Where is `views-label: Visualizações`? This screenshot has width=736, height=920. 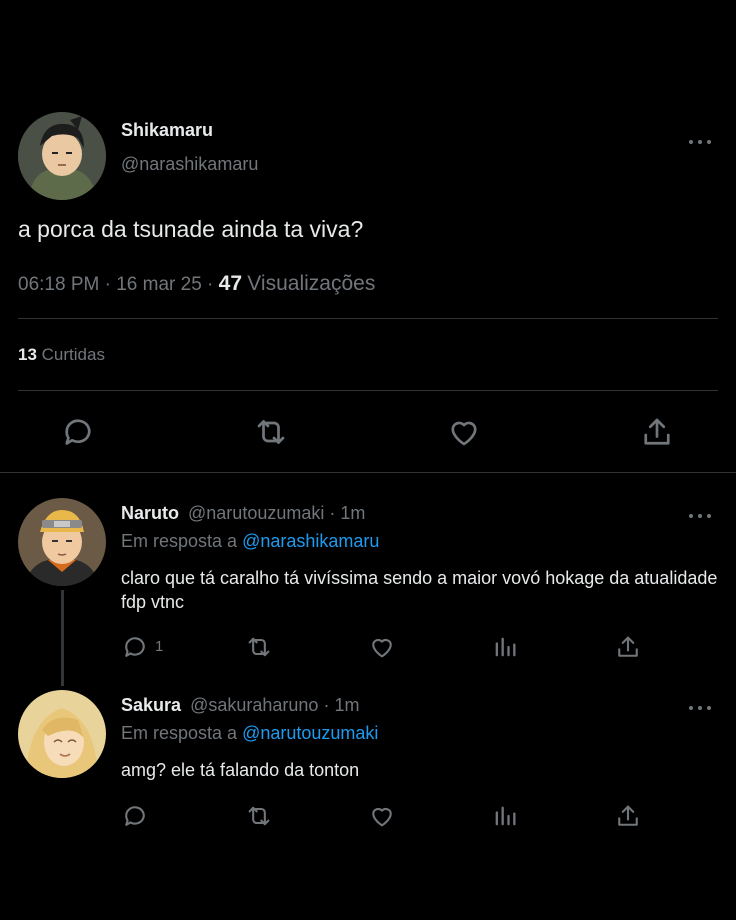 views-label: Visualizações is located at coordinates (311, 283).